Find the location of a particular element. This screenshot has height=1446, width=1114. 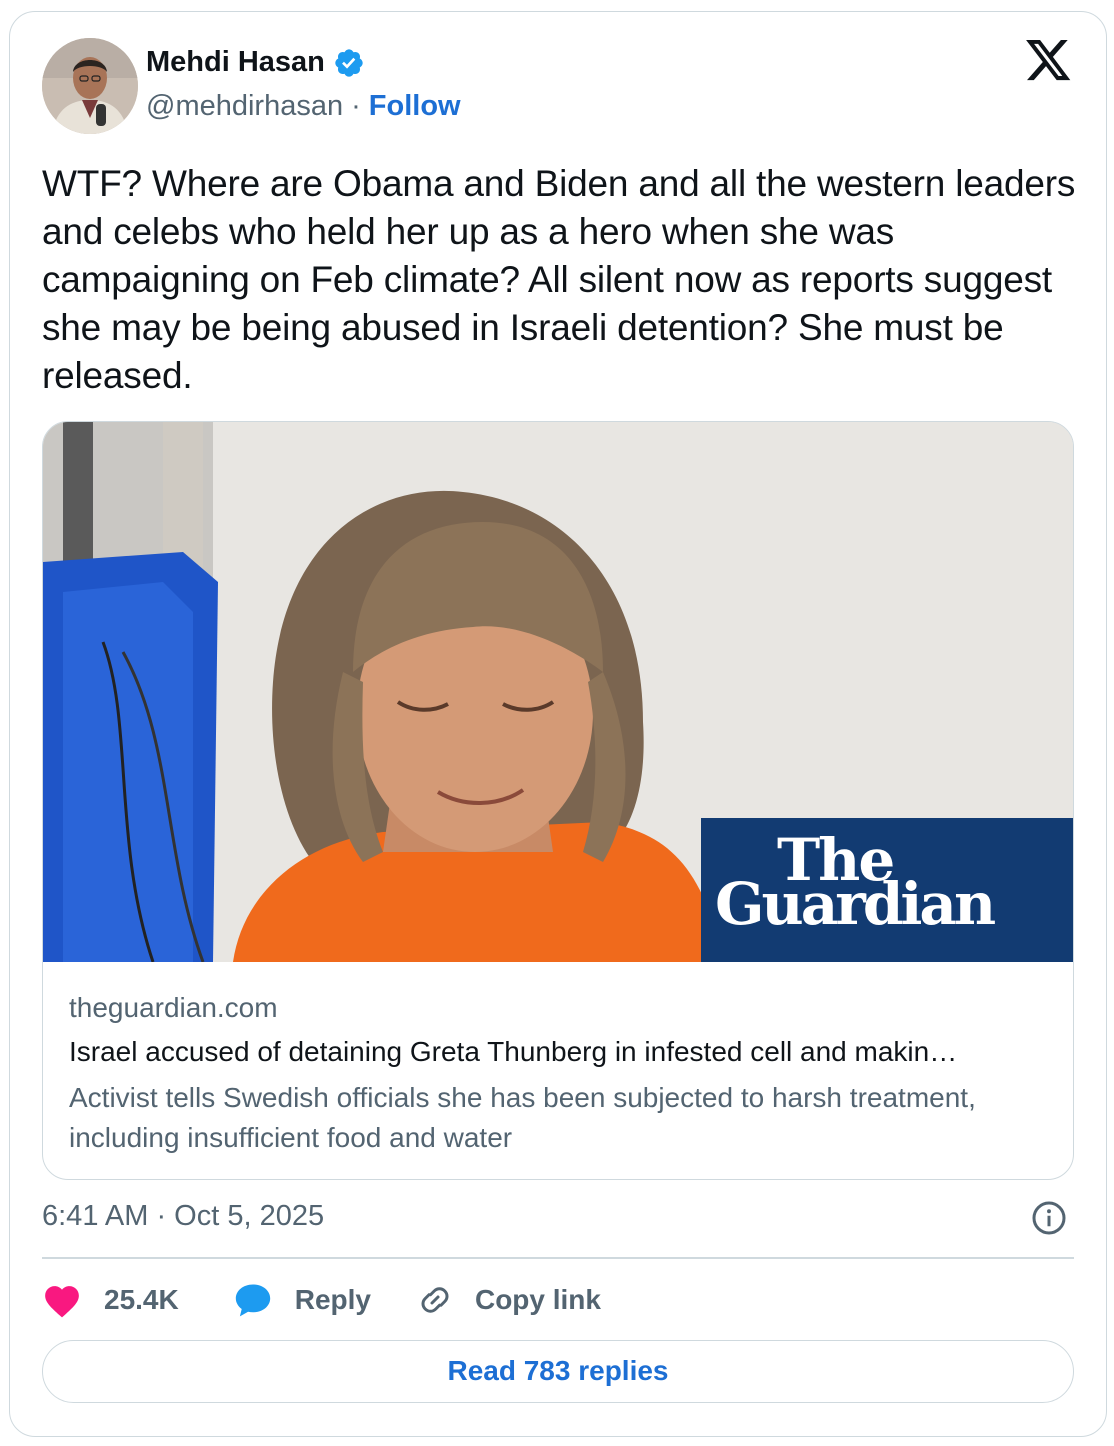

link-domain: theguardian.com is located at coordinates (173, 1007).